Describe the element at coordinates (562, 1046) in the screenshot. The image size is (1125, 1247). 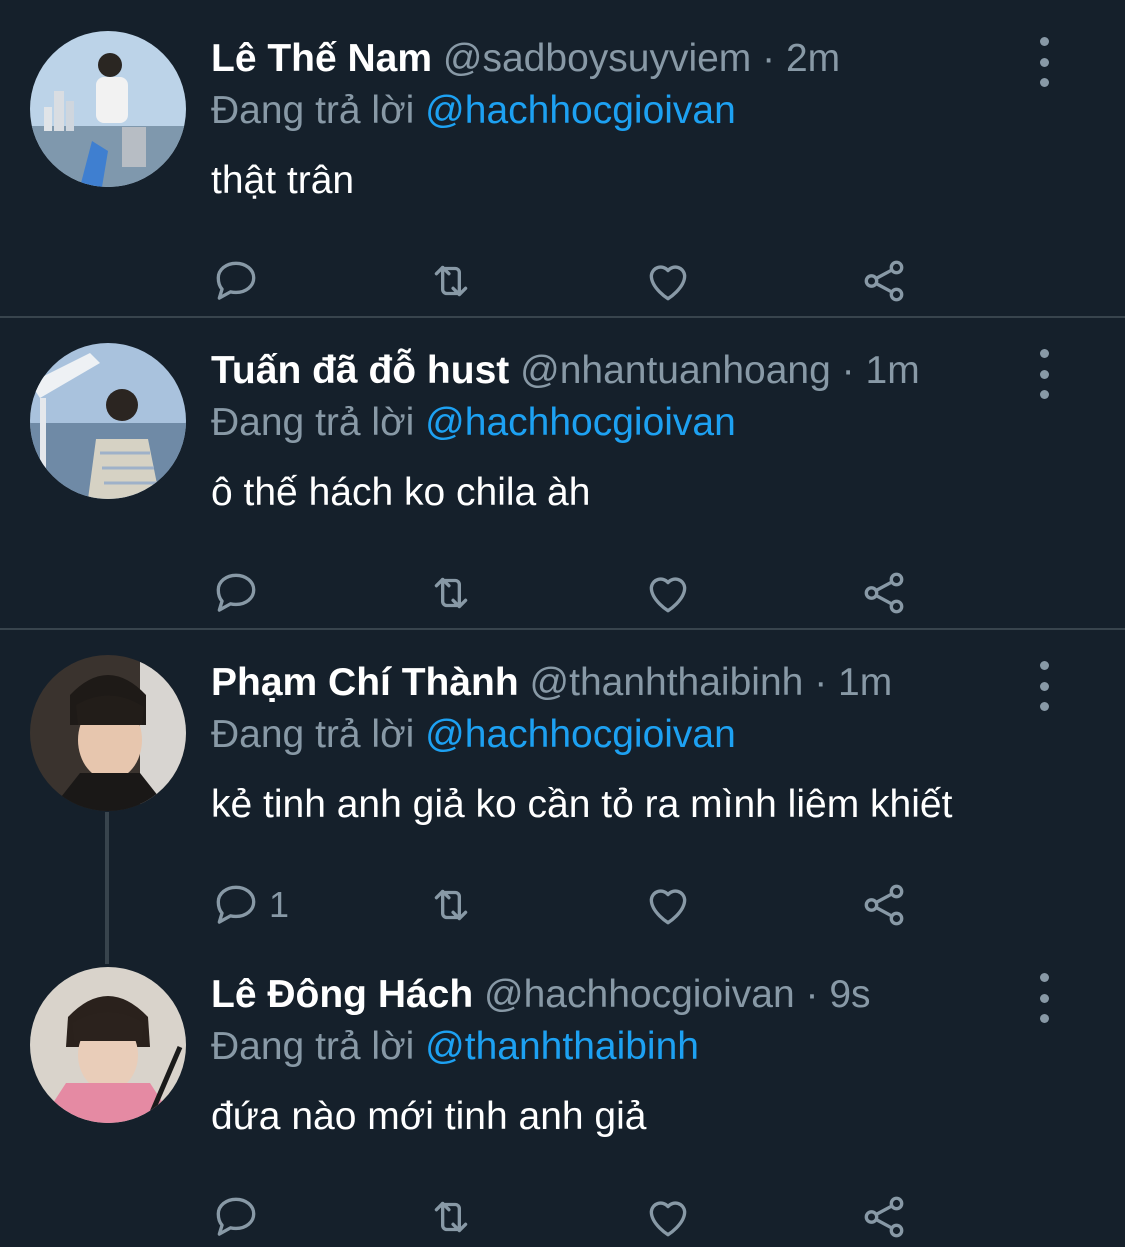
I see `replying-to-handle: @thanhthaibinh` at that location.